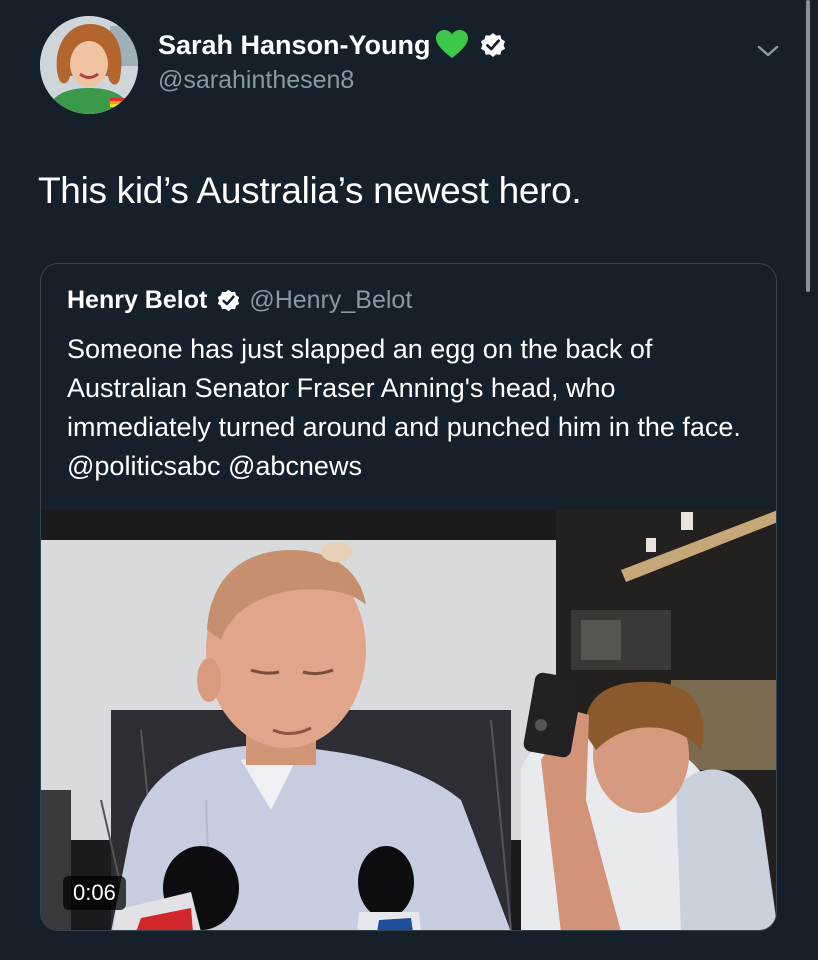 The image size is (818, 960). I want to click on tweet-text: This kid’s Australia’s newest hero., so click(310, 190).